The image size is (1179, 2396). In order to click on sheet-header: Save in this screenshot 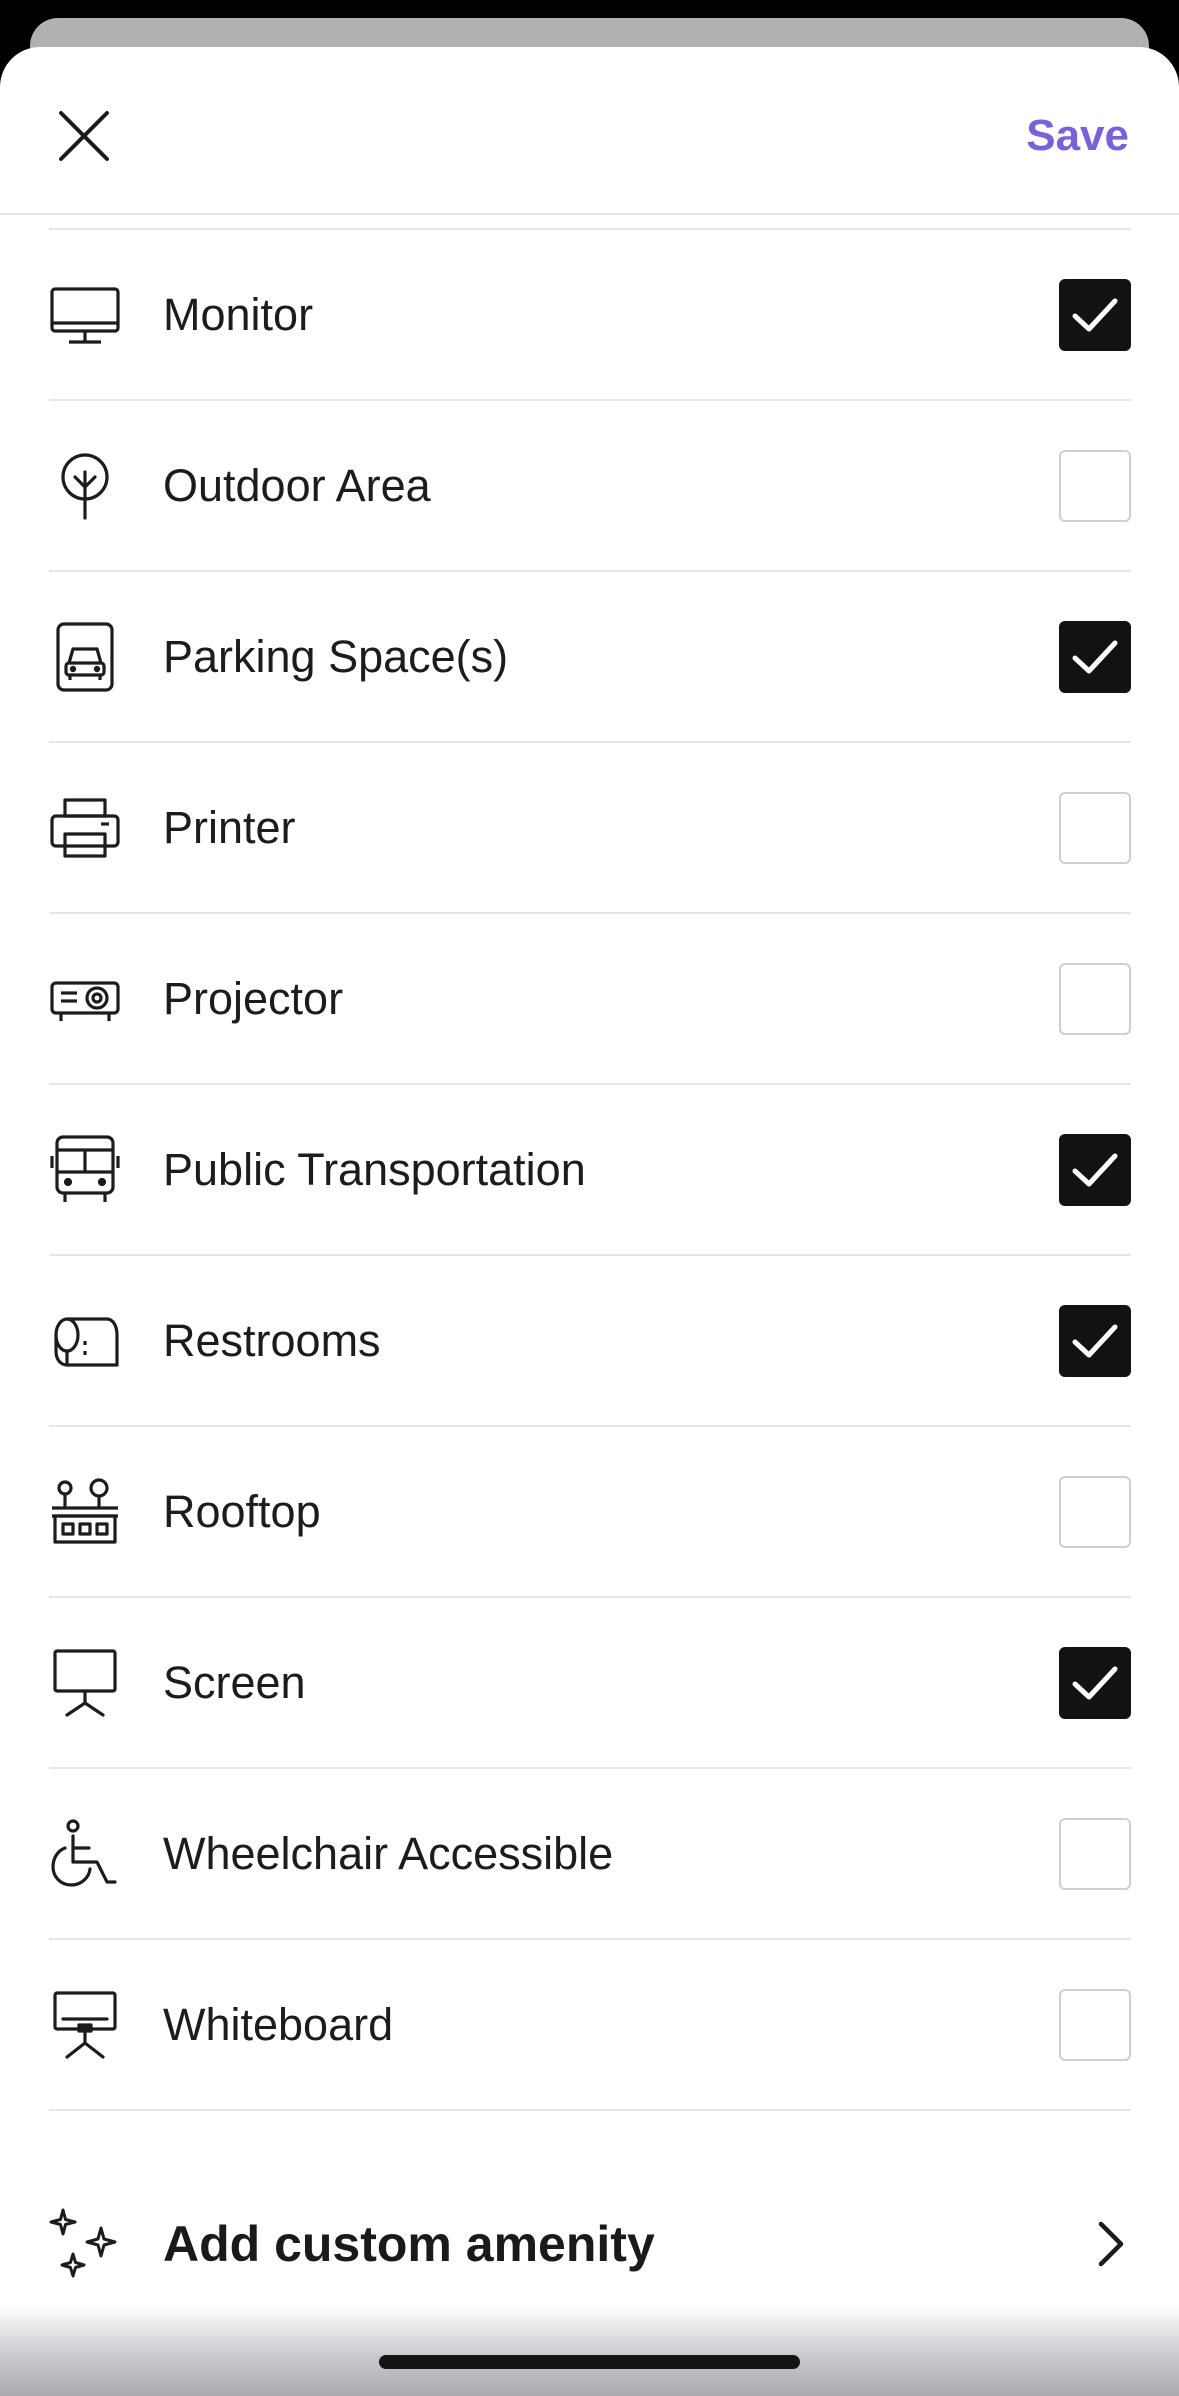, I will do `click(589, 131)`.